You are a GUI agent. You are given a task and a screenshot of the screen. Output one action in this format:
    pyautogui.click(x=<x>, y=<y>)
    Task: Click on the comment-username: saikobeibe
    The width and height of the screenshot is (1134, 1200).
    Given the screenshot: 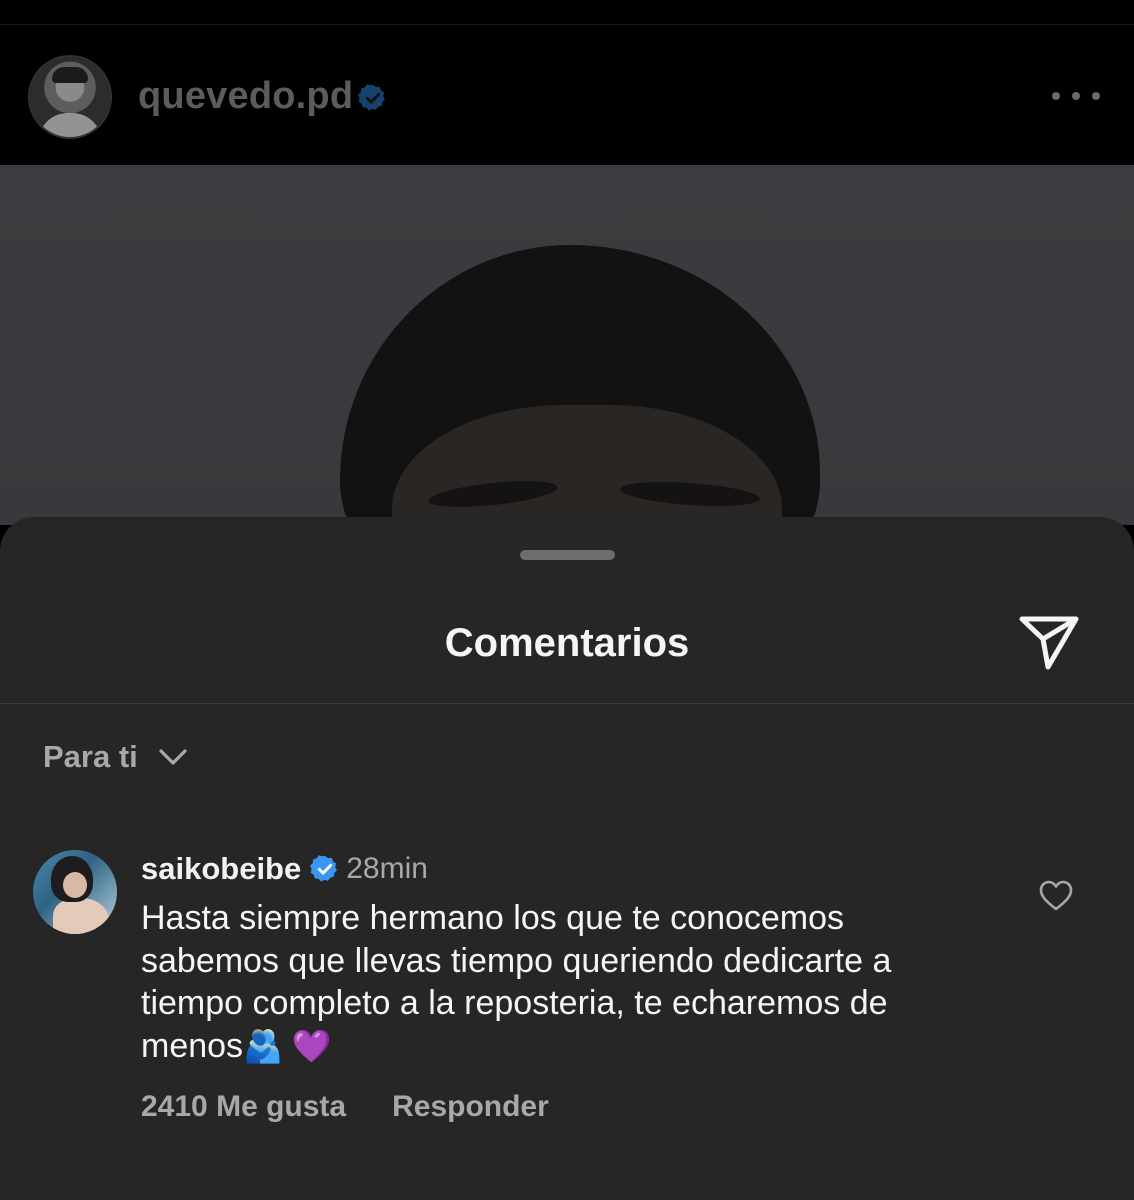 What is the action you would take?
    pyautogui.click(x=221, y=869)
    